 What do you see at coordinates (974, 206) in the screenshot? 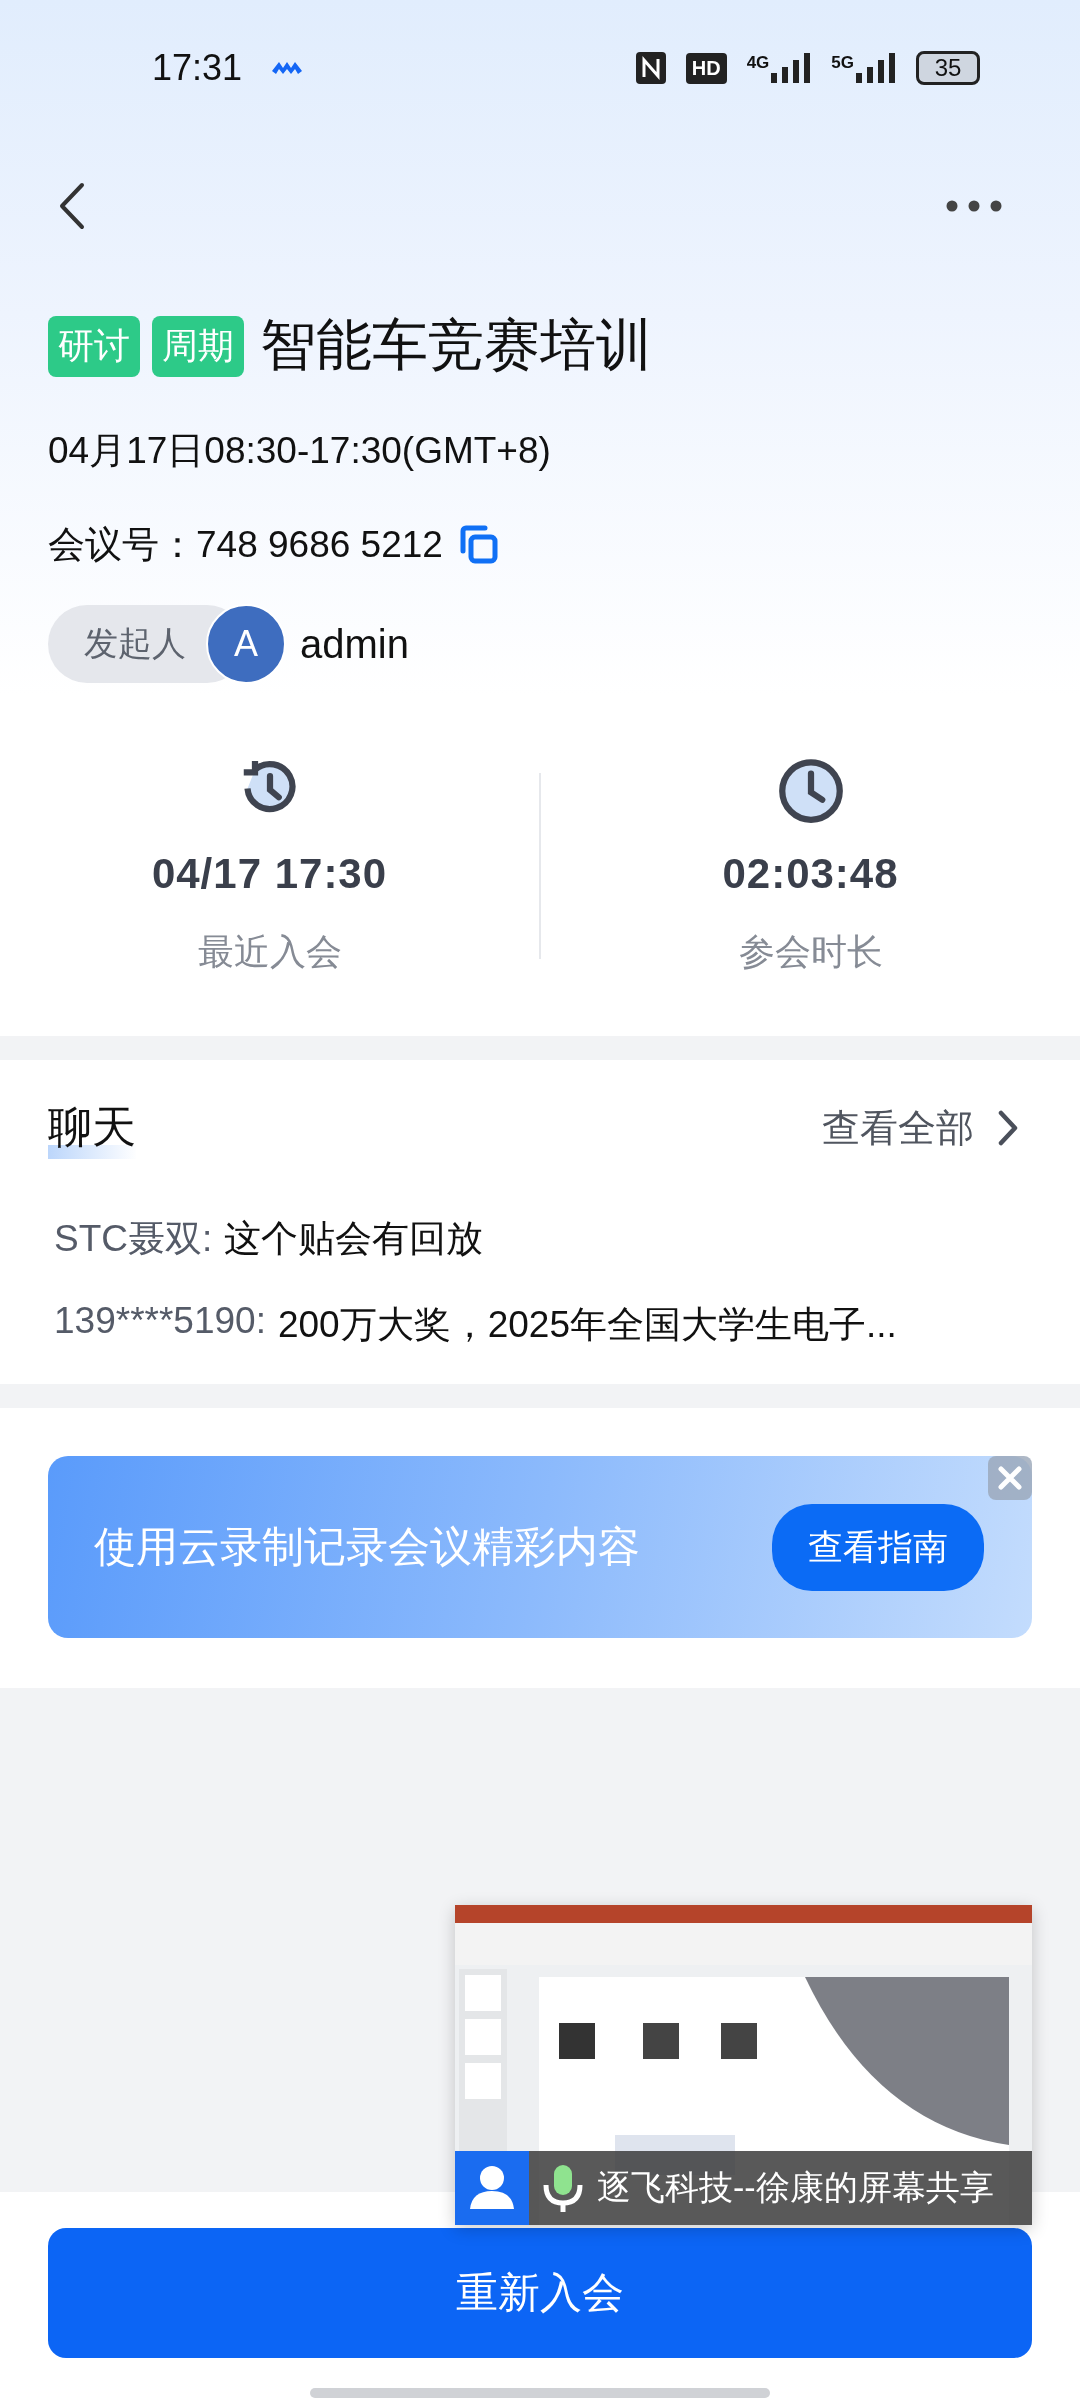
I see `more-icon` at bounding box center [974, 206].